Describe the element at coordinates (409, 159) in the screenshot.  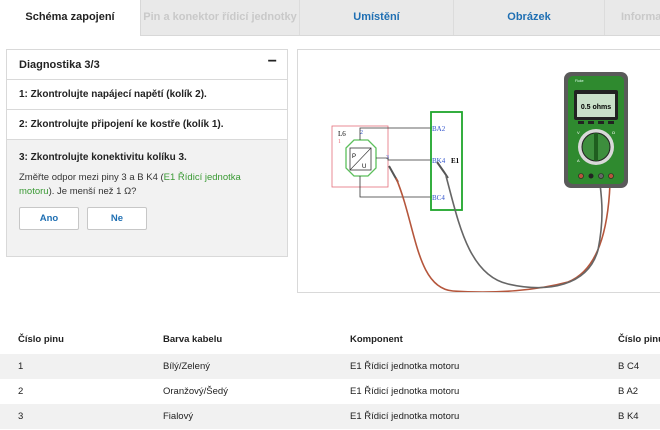
I see `wire-pin3` at that location.